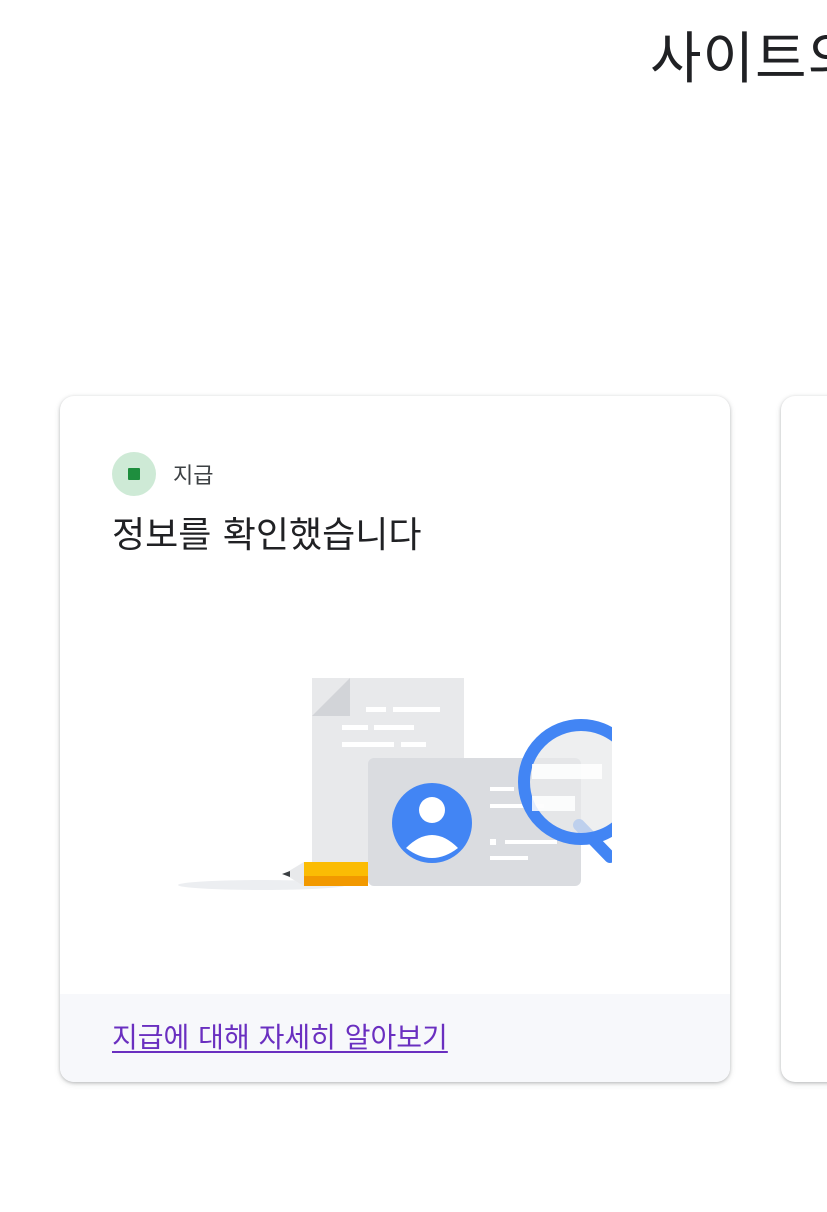 The width and height of the screenshot is (827, 1212). What do you see at coordinates (162, 474) in the screenshot?
I see `status-row: 지급` at bounding box center [162, 474].